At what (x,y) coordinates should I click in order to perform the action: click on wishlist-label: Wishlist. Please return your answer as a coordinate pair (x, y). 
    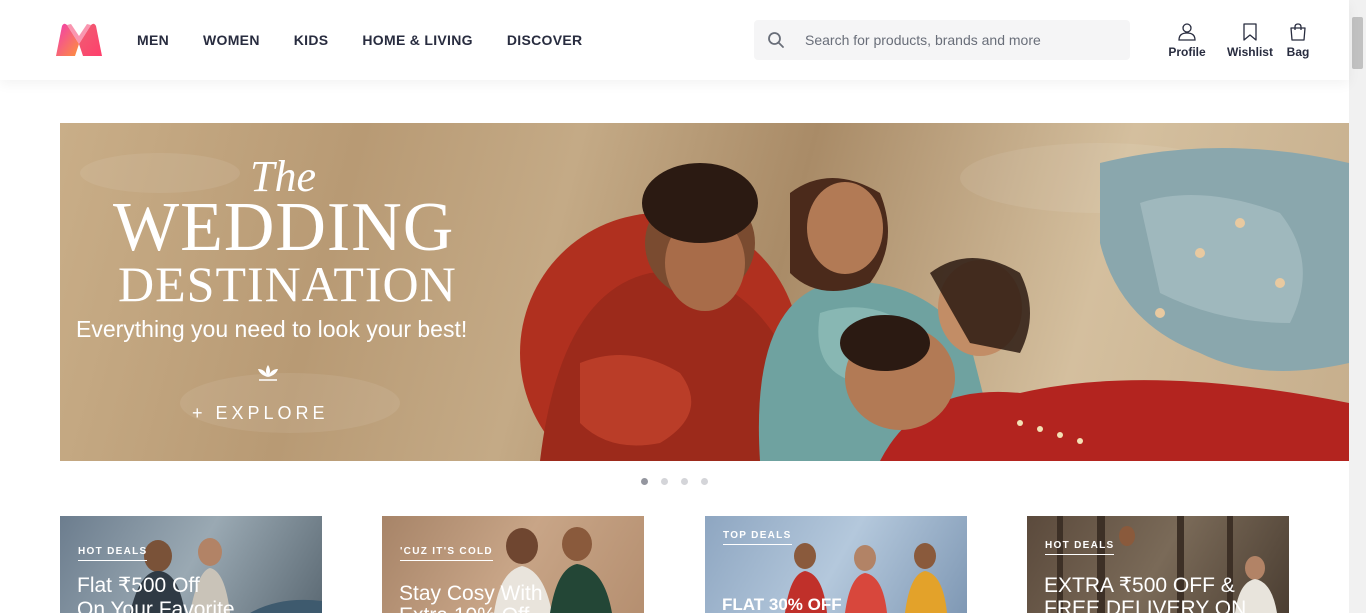
    Looking at the image, I should click on (1250, 52).